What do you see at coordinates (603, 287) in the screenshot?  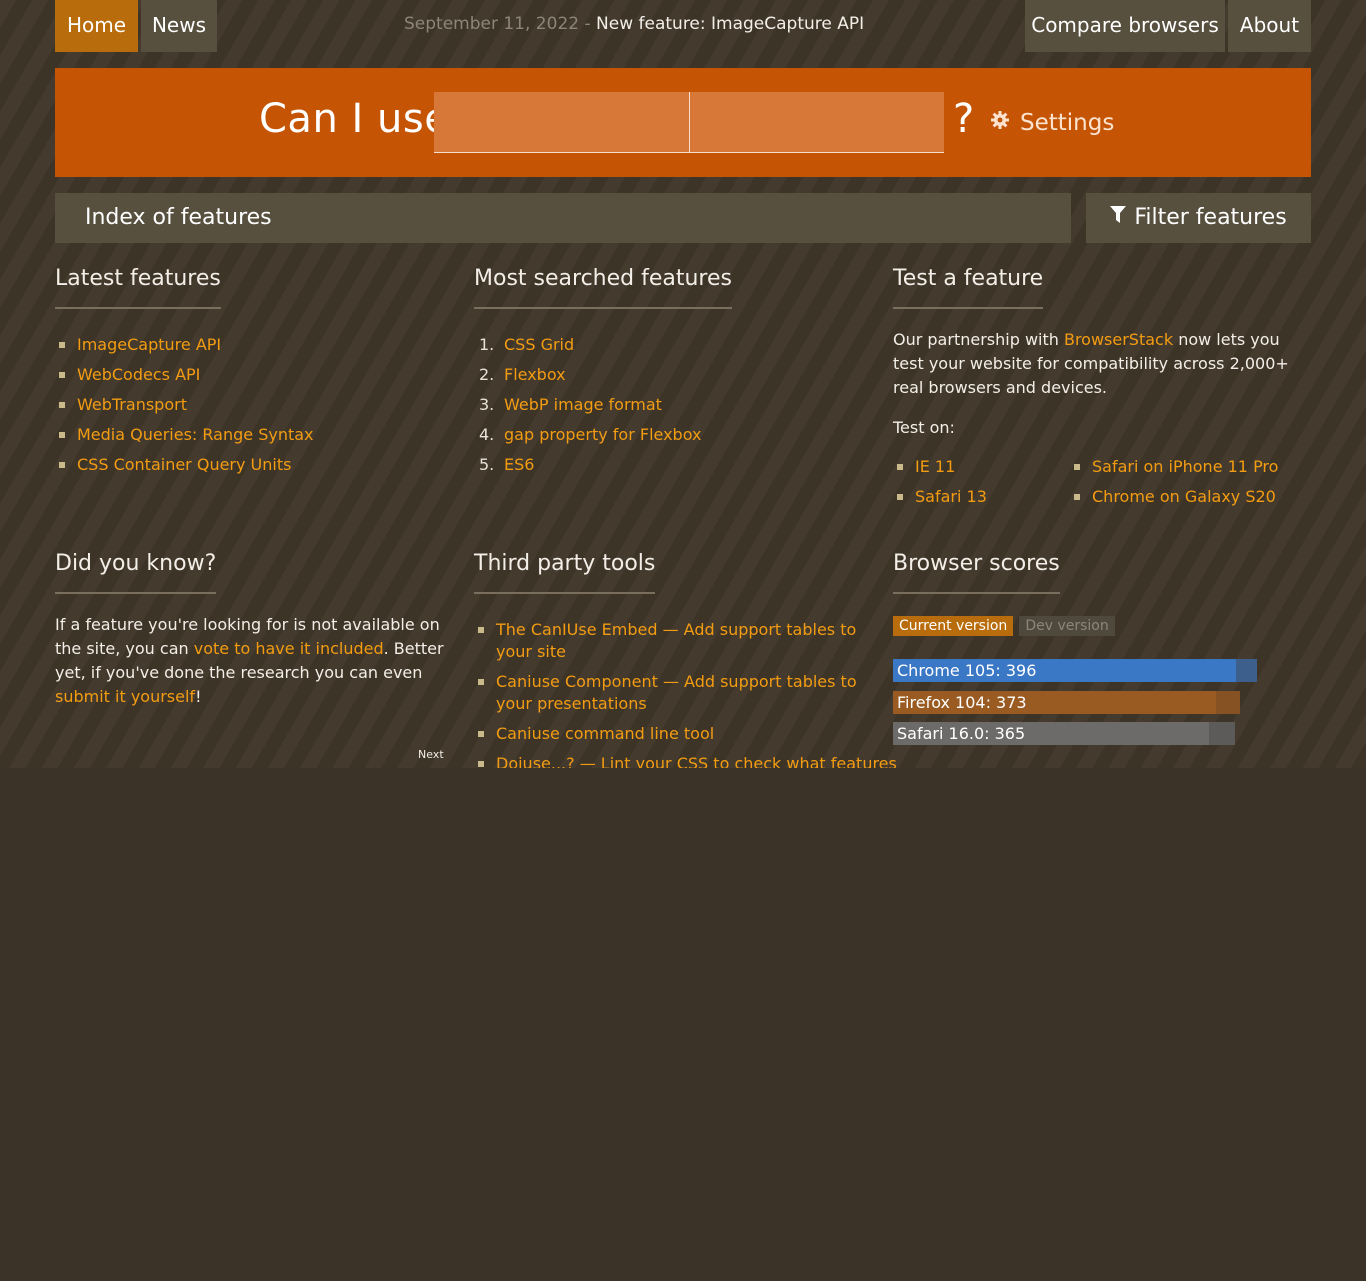 I see `most-searched-title: Most searched features` at bounding box center [603, 287].